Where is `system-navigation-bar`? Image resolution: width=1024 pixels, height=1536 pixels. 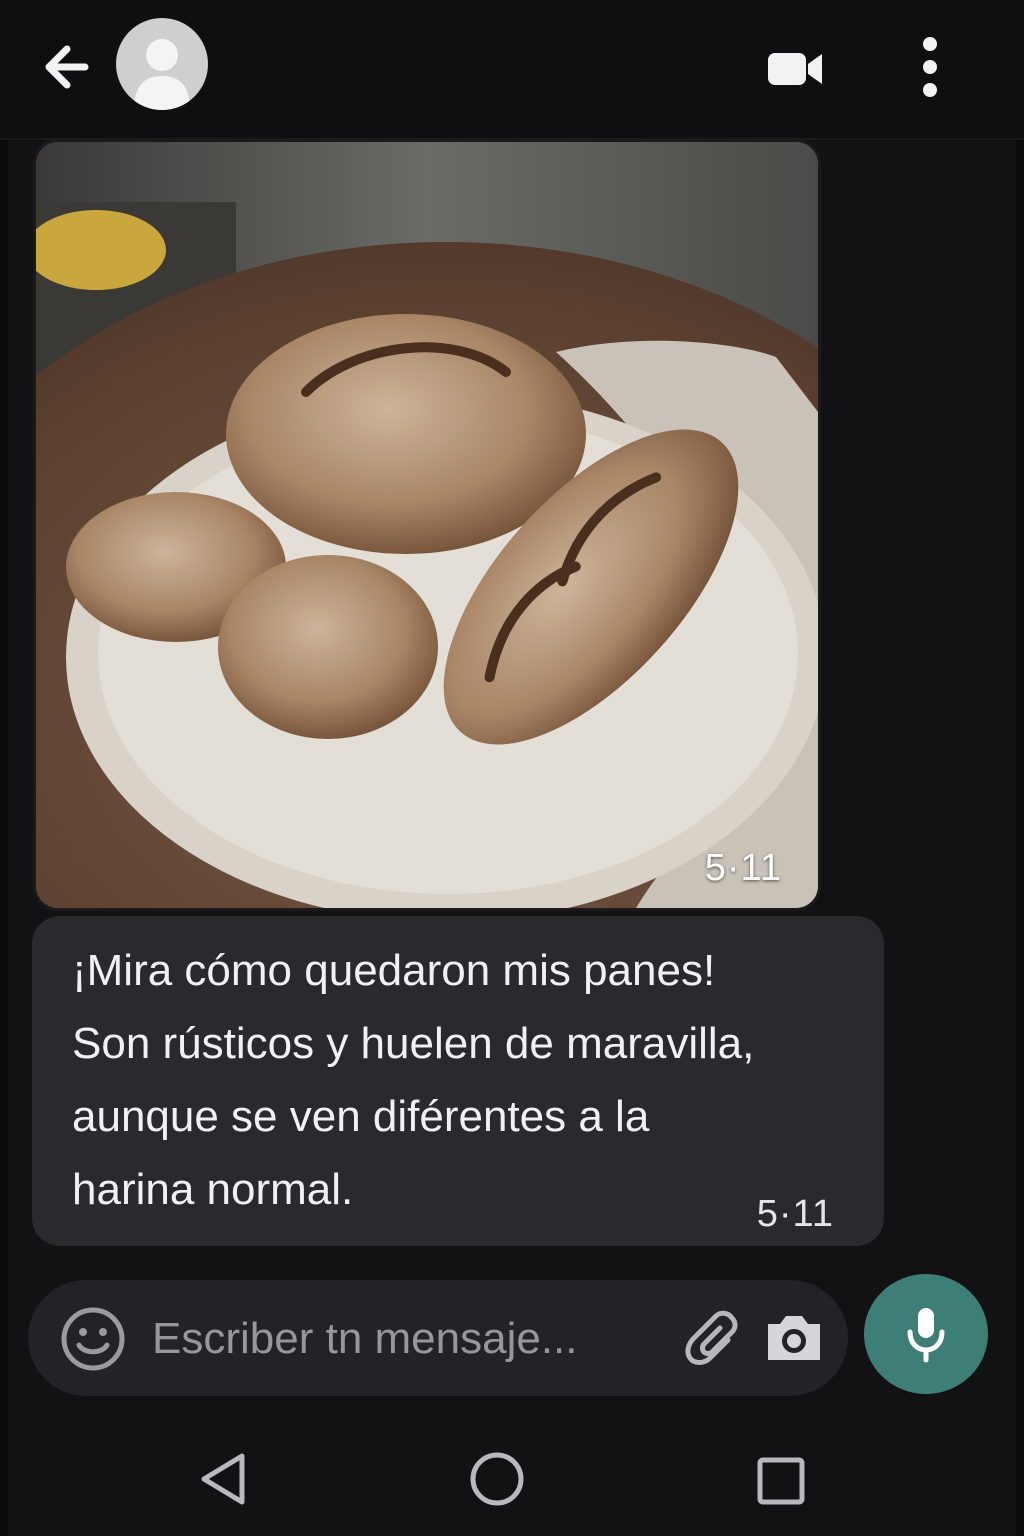 system-navigation-bar is located at coordinates (512, 1478).